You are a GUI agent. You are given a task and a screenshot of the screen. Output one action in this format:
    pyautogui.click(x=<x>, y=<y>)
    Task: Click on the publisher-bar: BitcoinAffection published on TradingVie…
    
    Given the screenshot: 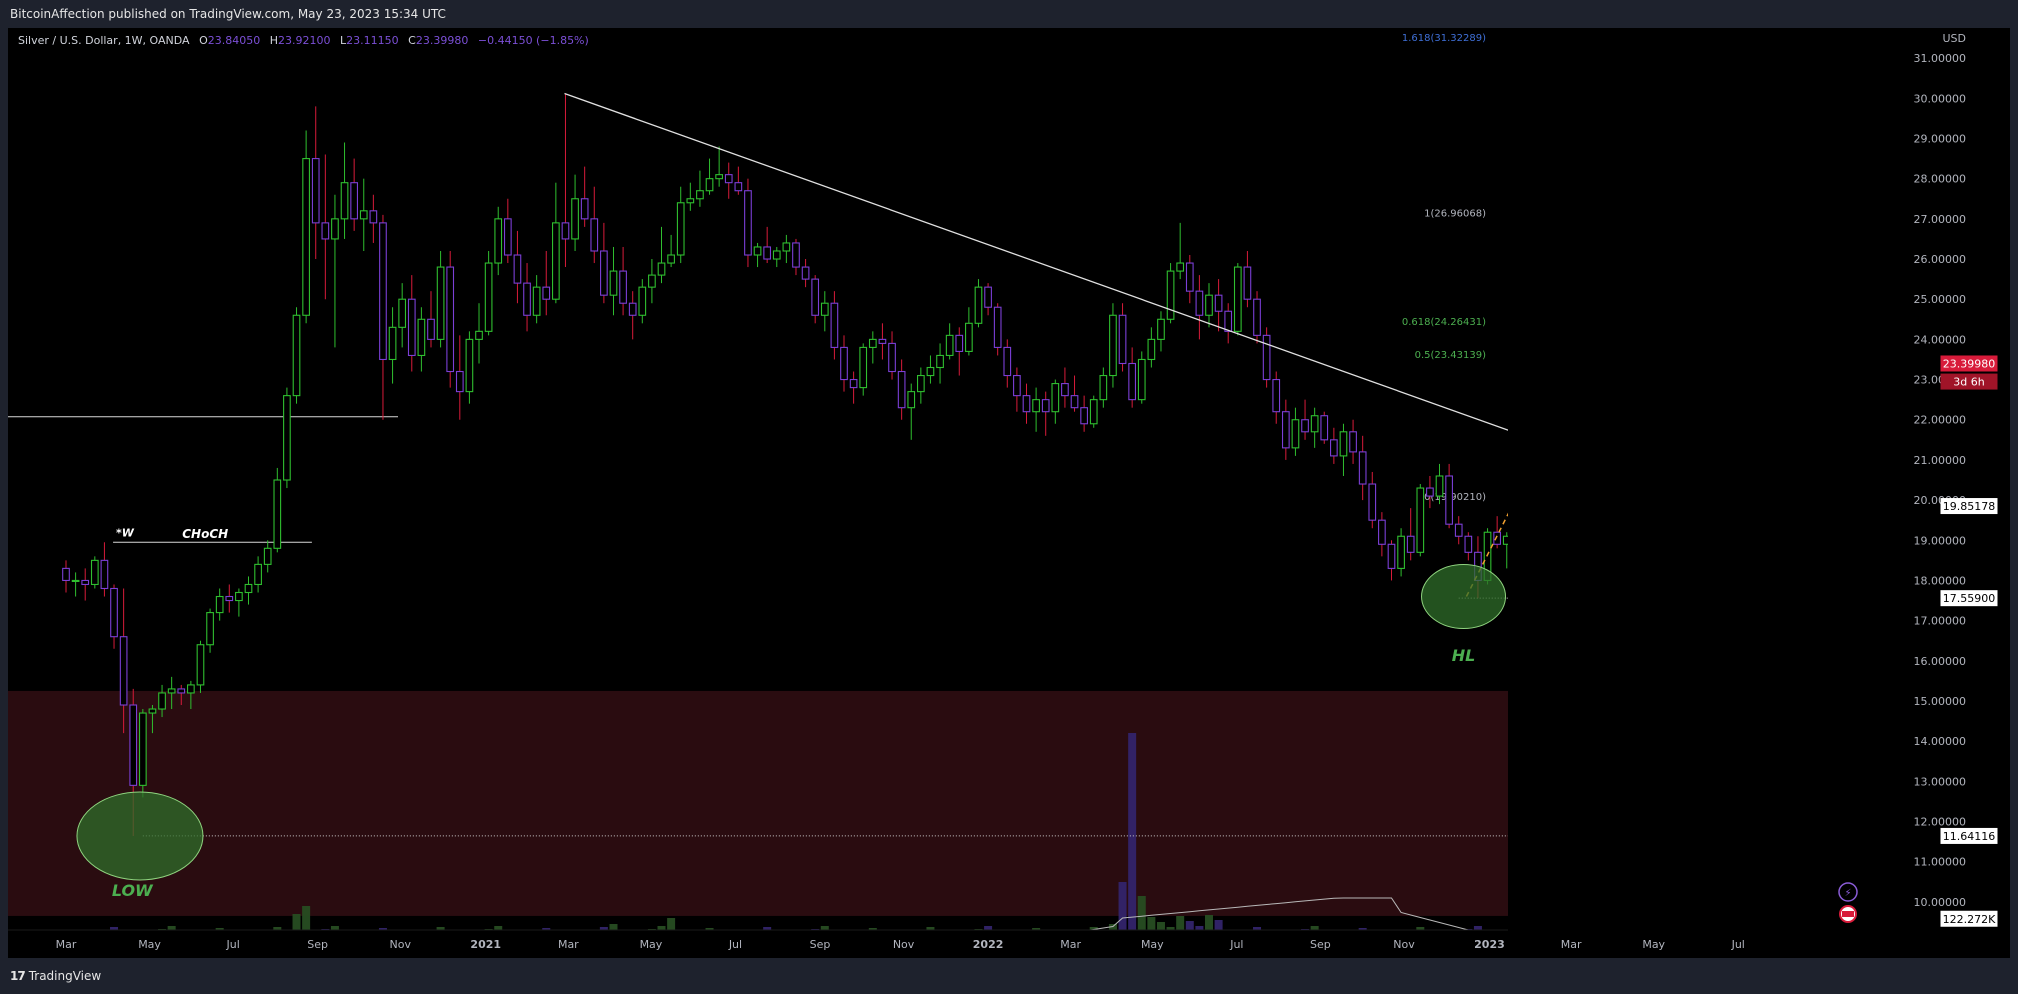 What is the action you would take?
    pyautogui.click(x=1009, y=14)
    